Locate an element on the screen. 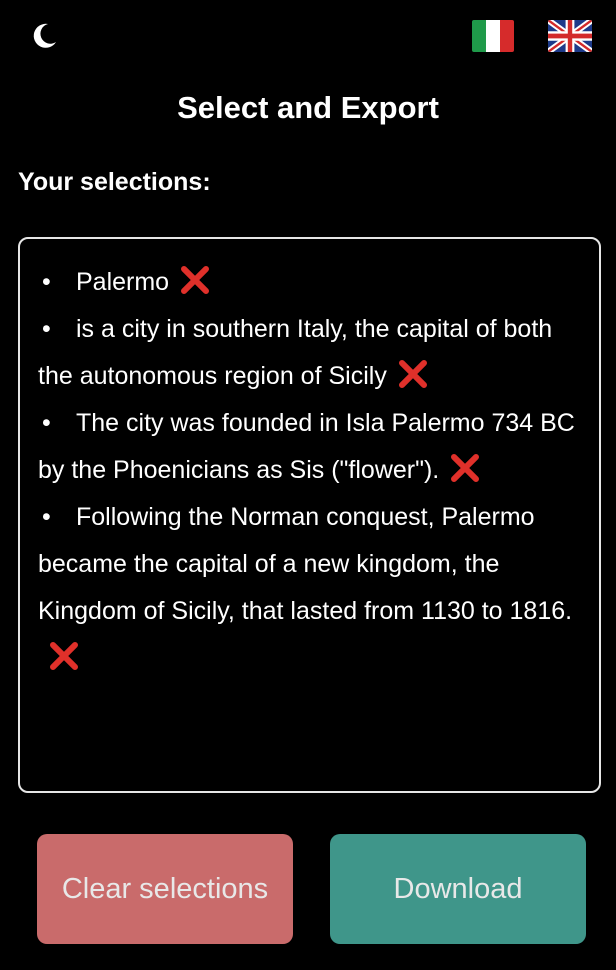 This screenshot has width=616, height=970. moon-icon is located at coordinates (44, 36).